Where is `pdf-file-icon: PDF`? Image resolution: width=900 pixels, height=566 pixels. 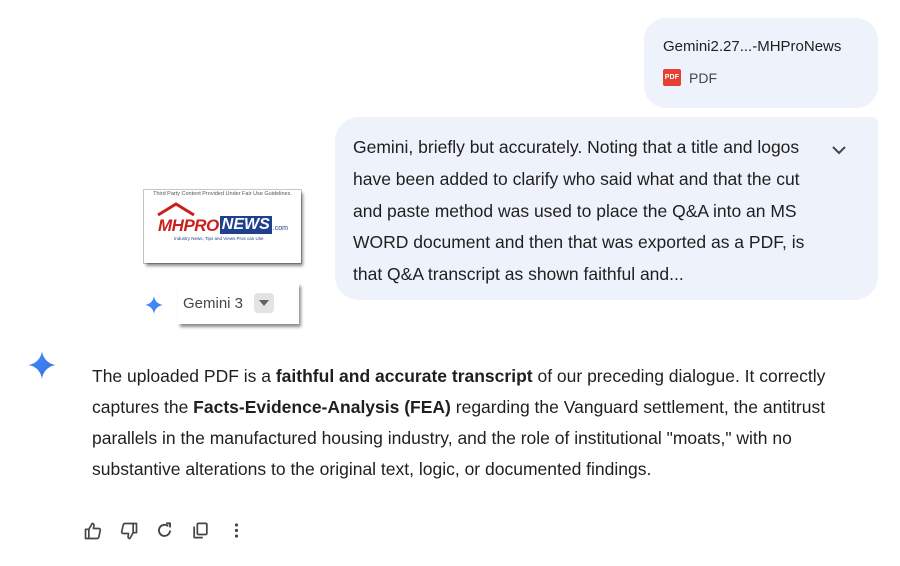 pdf-file-icon: PDF is located at coordinates (672, 77).